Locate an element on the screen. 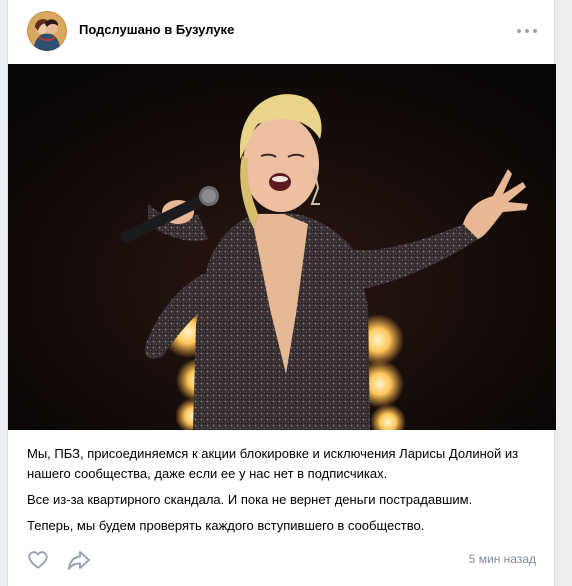  more-horizontal-icon is located at coordinates (519, 31).